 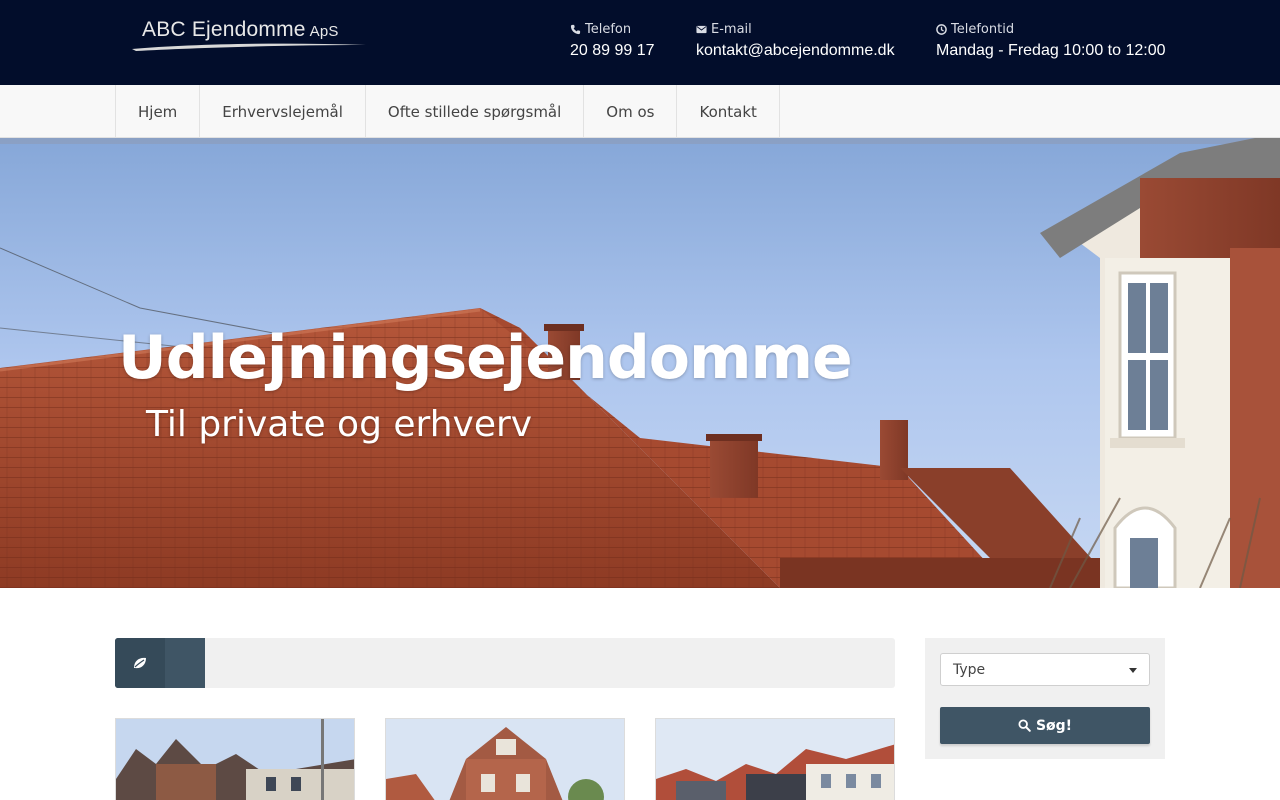 What do you see at coordinates (283, 111) in the screenshot?
I see `nav-item-erhvervslejemal: Erhvervslejemål` at bounding box center [283, 111].